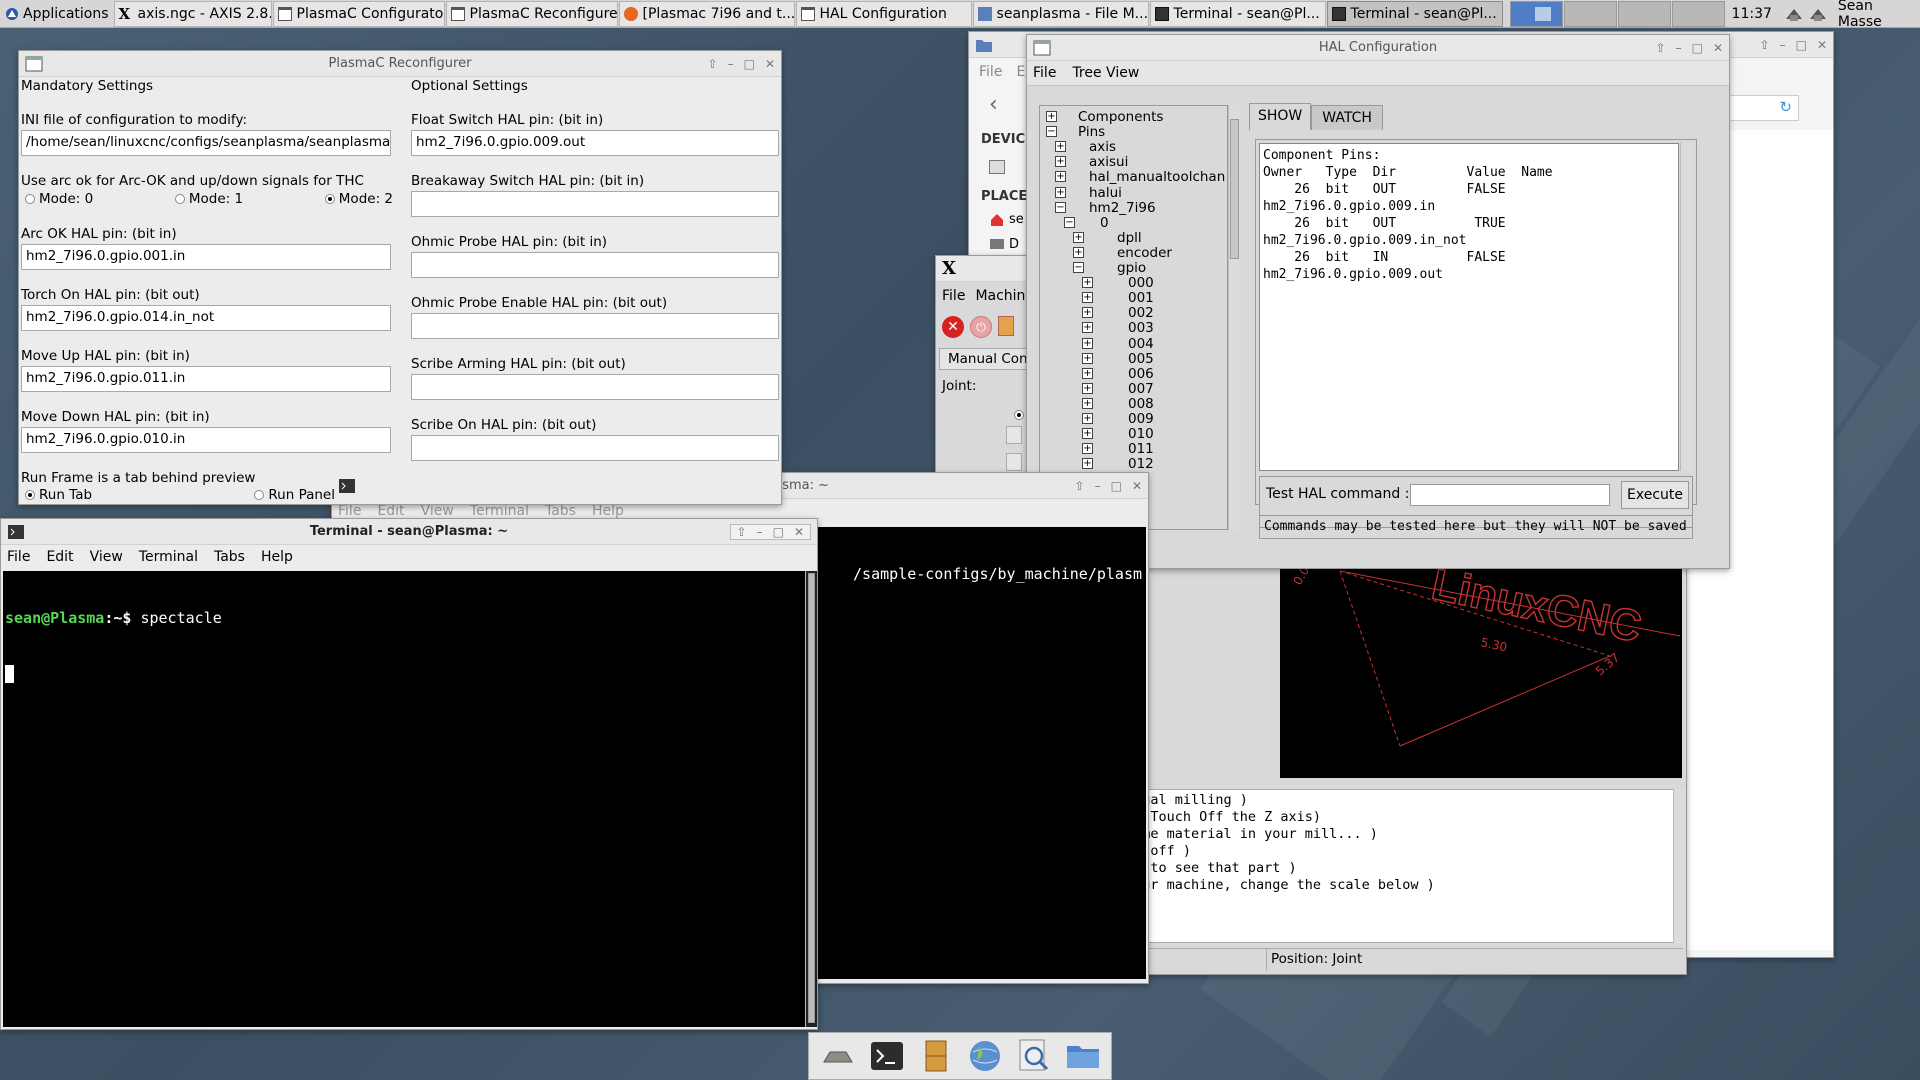  Describe the element at coordinates (229, 557) in the screenshot. I see `menu-tabs: Tabs` at that location.